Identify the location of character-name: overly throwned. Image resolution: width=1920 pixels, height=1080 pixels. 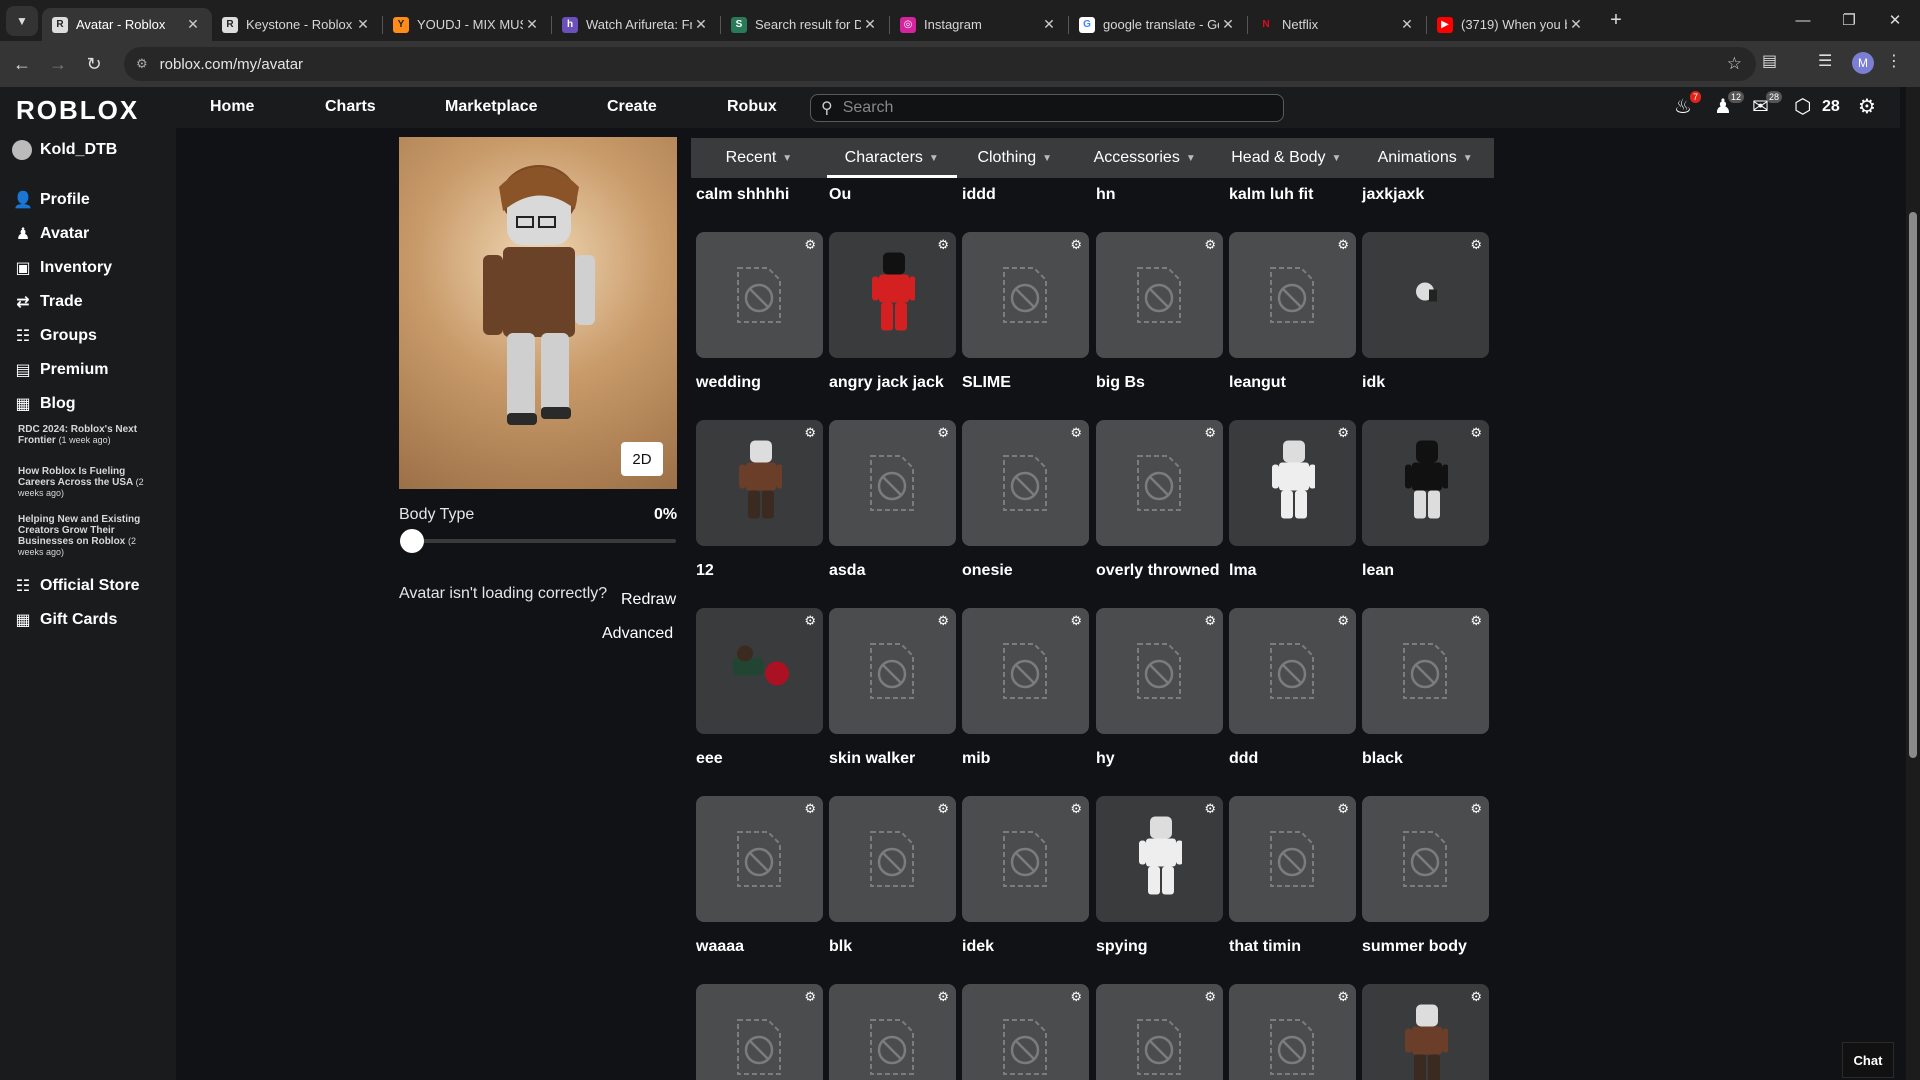
(1159, 571).